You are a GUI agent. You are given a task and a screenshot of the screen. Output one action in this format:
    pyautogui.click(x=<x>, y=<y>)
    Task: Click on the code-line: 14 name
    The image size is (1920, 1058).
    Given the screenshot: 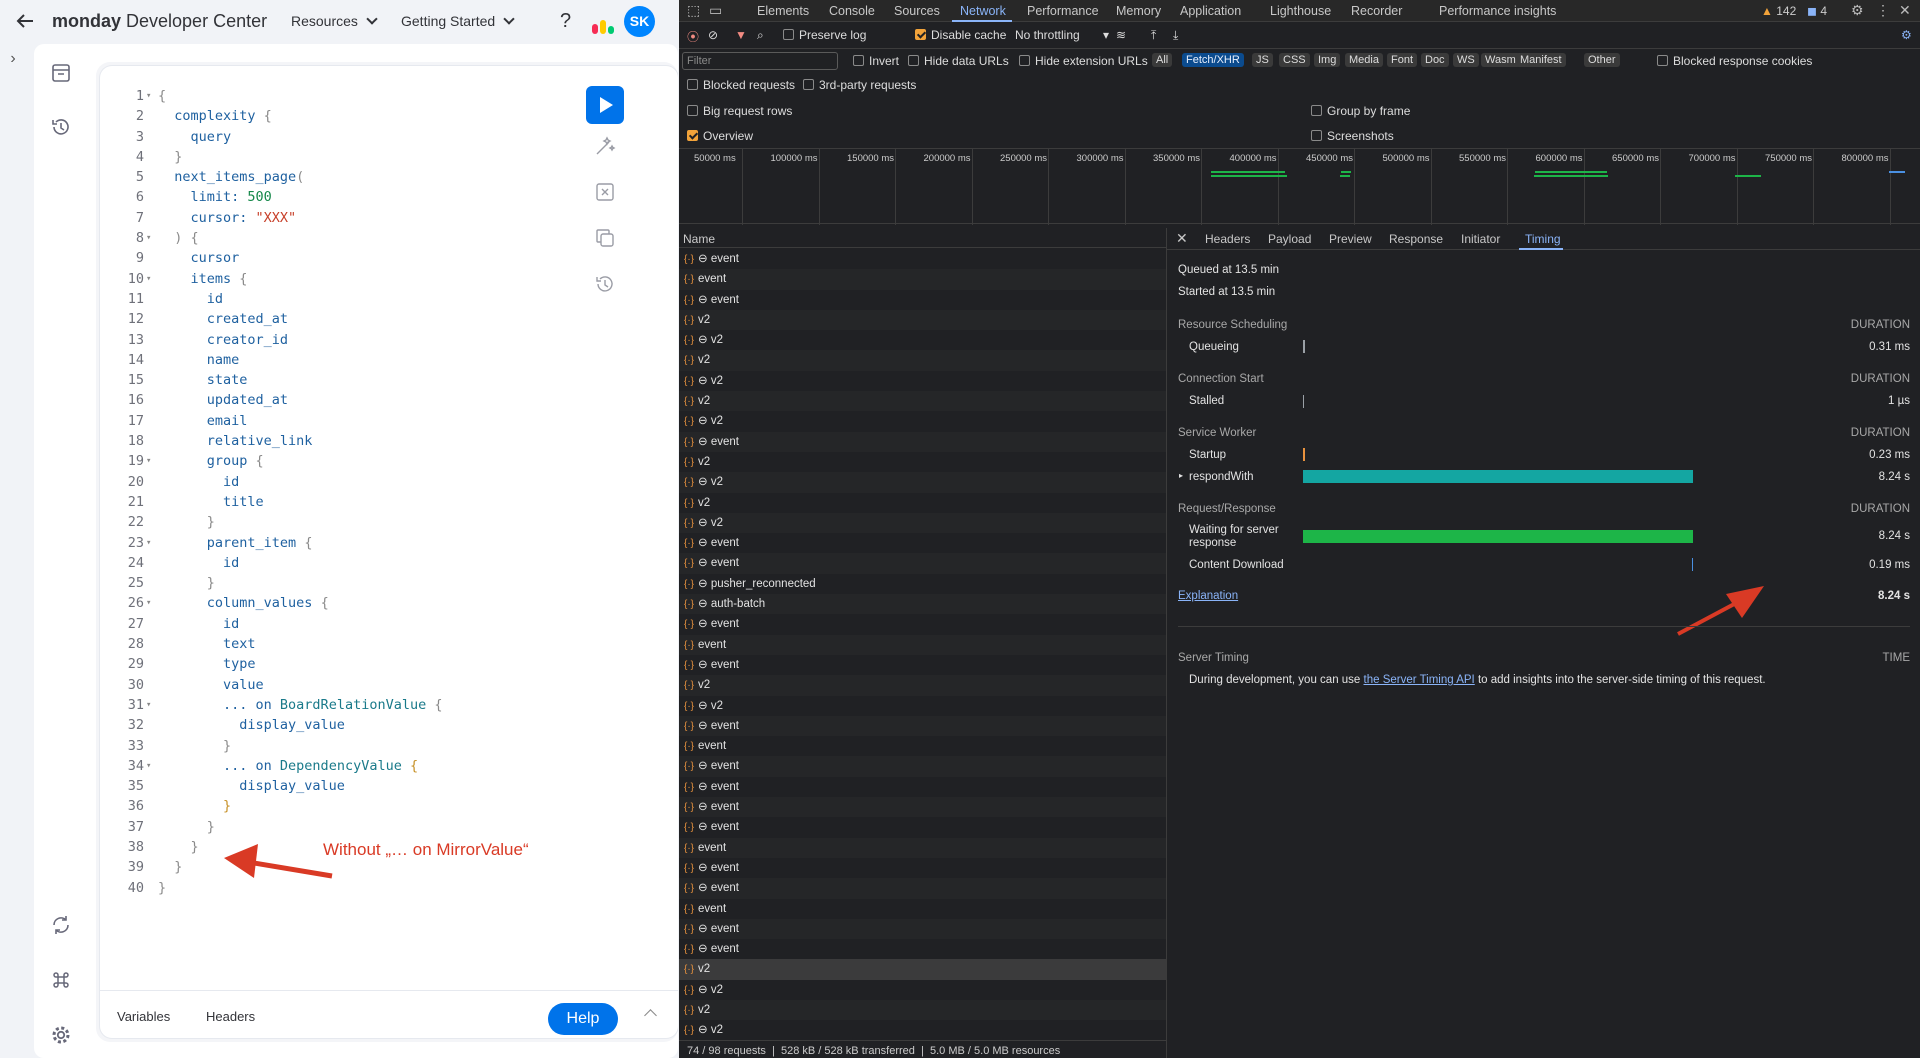 What is the action you would take?
    pyautogui.click(x=340, y=360)
    